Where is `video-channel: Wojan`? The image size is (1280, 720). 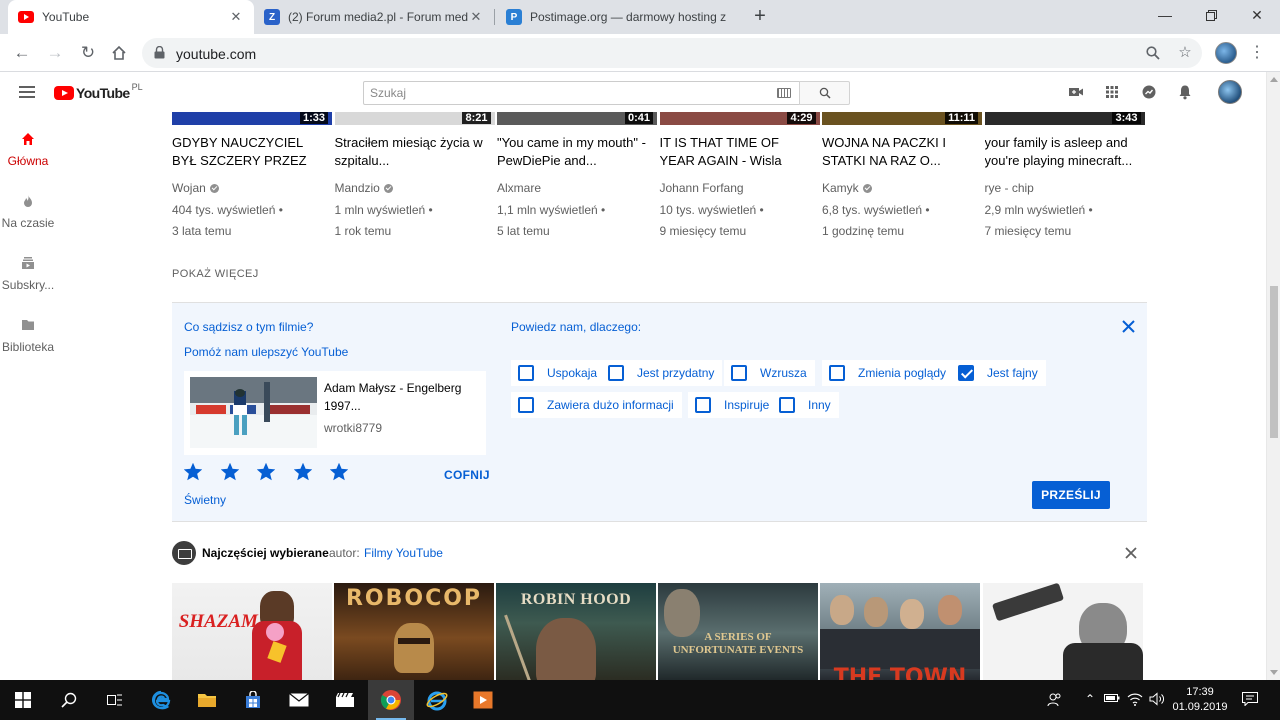 video-channel: Wojan is located at coordinates (189, 188).